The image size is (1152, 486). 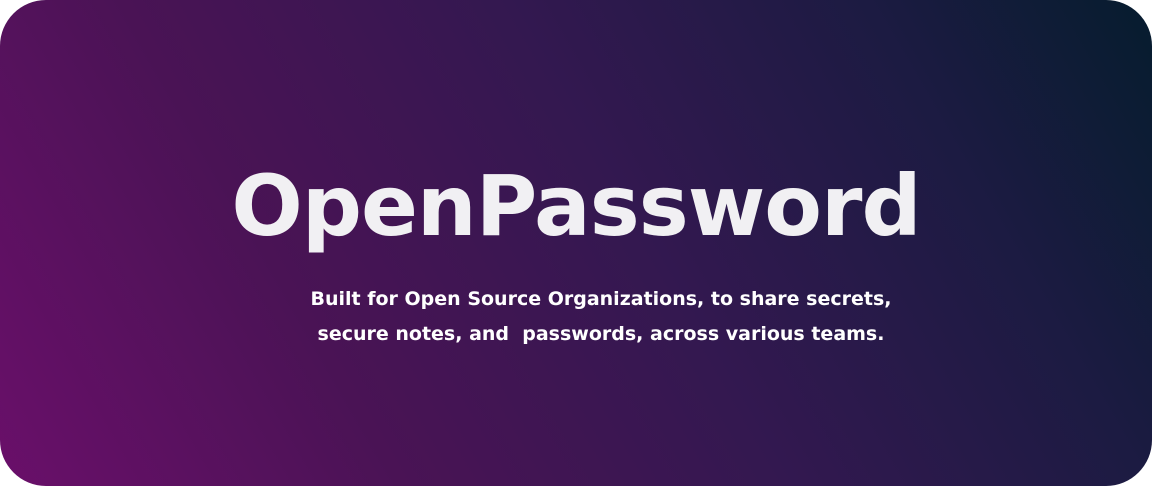 What do you see at coordinates (576, 206) in the screenshot?
I see `page-title: OpenPassword` at bounding box center [576, 206].